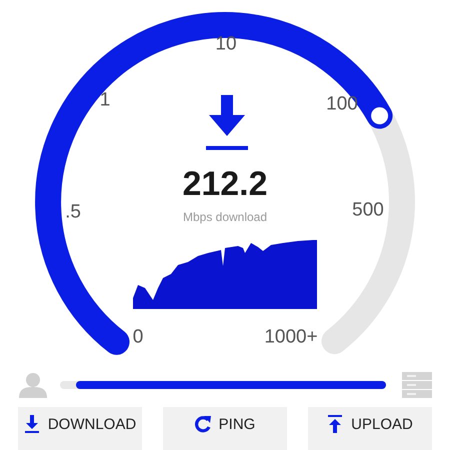  Describe the element at coordinates (92, 424) in the screenshot. I see `result-label: DOWNLOAD` at that location.